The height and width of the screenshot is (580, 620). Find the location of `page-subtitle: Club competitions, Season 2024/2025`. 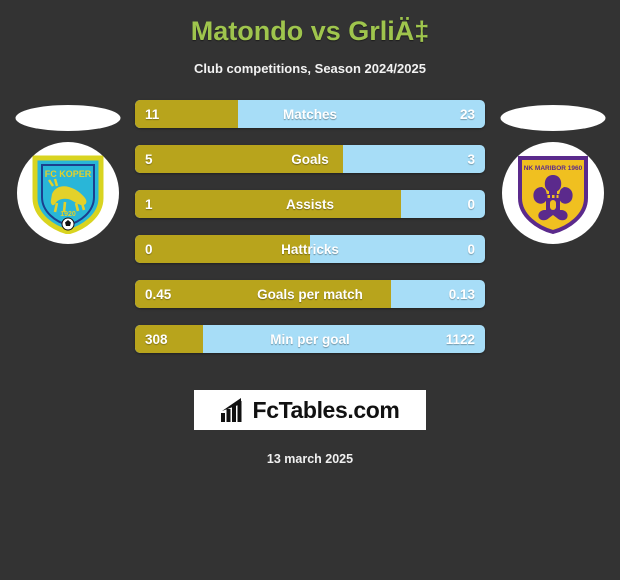

page-subtitle: Club competitions, Season 2024/2025 is located at coordinates (310, 68).